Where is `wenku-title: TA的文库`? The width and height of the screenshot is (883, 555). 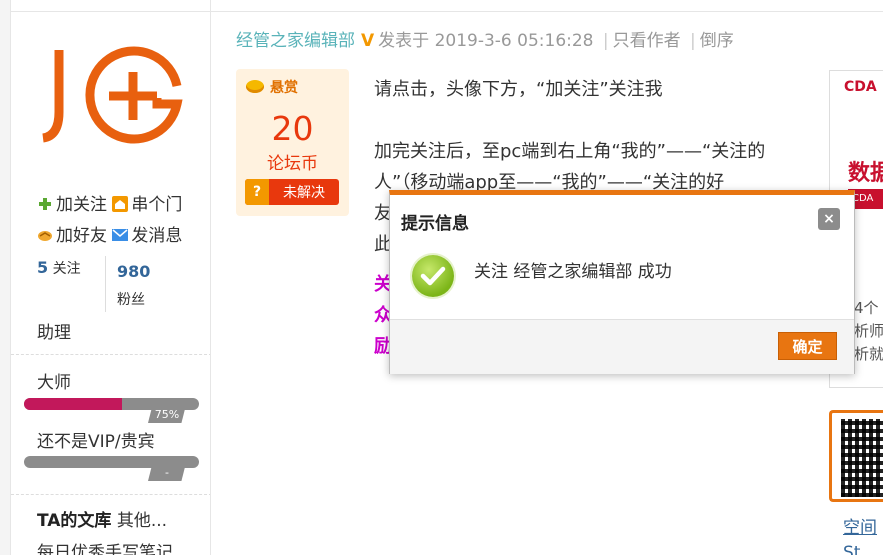
wenku-title: TA的文库 is located at coordinates (74, 521).